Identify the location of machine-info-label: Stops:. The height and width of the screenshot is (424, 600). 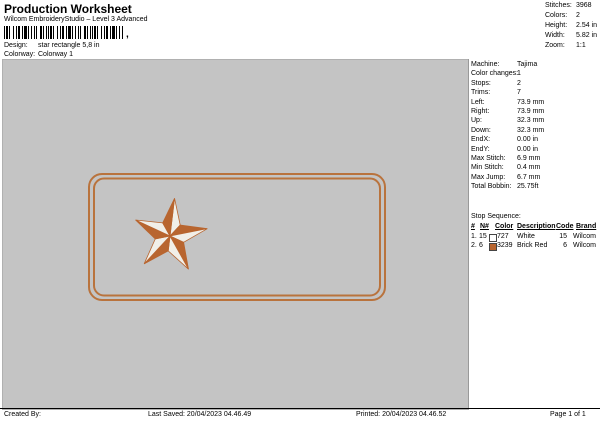
(481, 83).